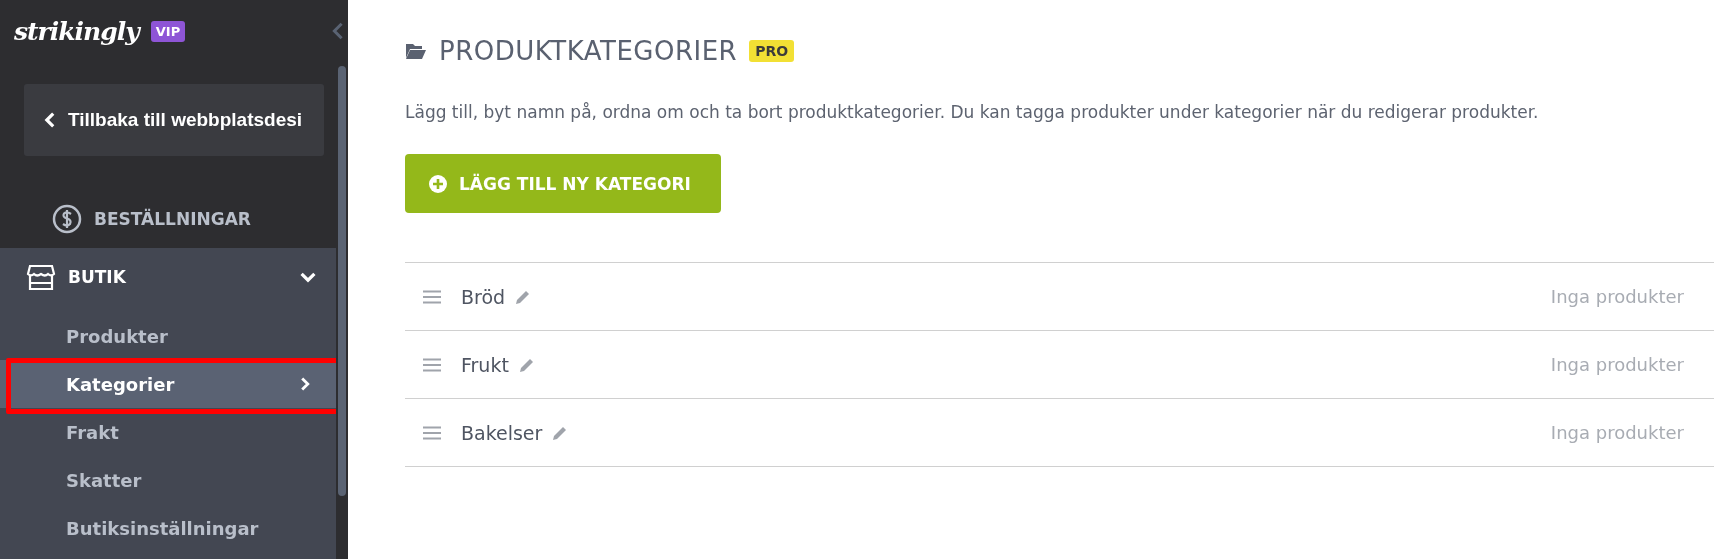  Describe the element at coordinates (485, 364) in the screenshot. I see `category-name: Frukt` at that location.